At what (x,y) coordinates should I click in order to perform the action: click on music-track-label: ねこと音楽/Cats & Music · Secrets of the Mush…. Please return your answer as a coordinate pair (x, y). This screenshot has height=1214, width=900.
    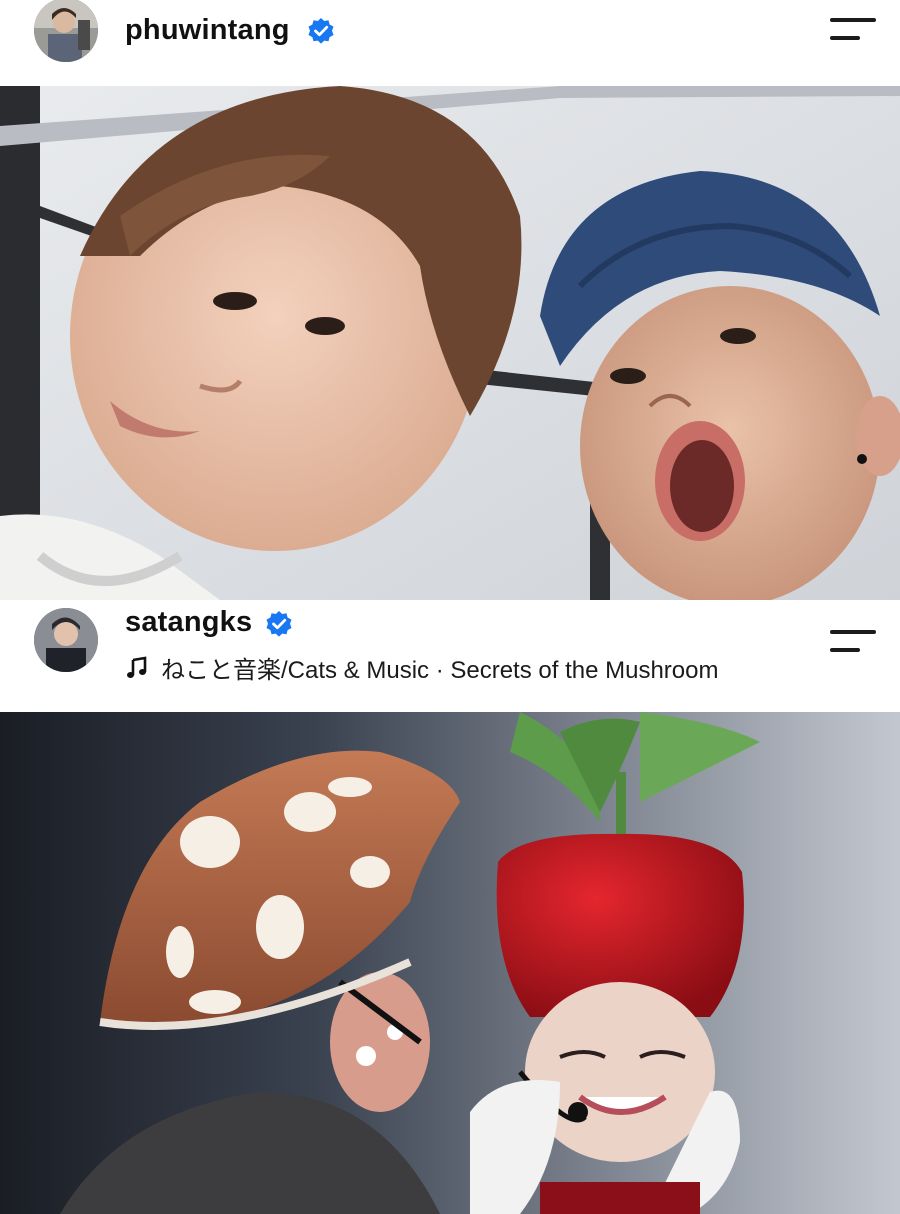
    Looking at the image, I should click on (440, 670).